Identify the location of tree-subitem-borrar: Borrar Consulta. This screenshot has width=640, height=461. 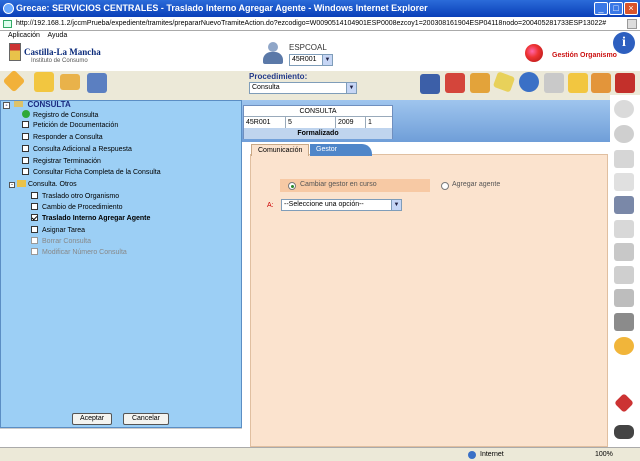
(61, 242).